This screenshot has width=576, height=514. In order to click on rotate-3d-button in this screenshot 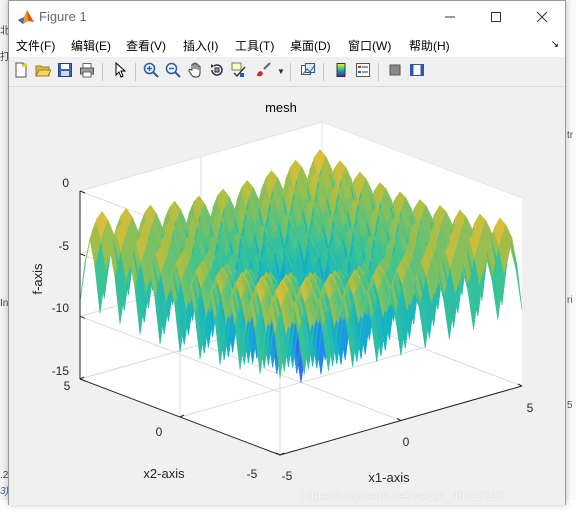, I will do `click(217, 72)`.